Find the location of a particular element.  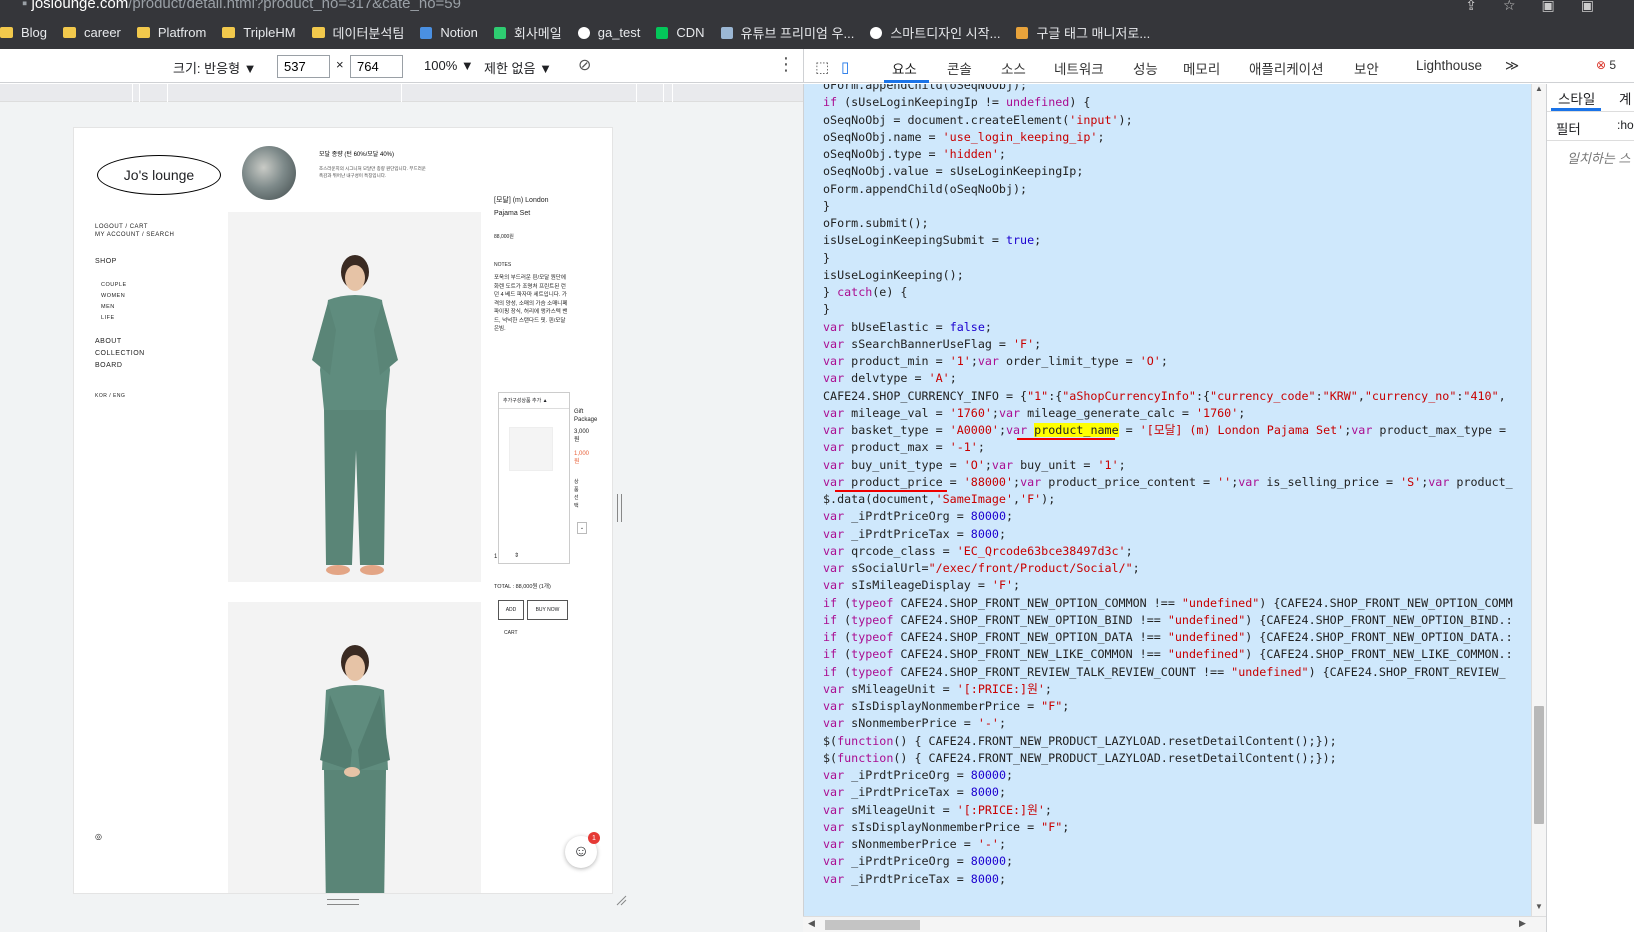

code-line: isUseLoginKeeping(); is located at coordinates (893, 275).